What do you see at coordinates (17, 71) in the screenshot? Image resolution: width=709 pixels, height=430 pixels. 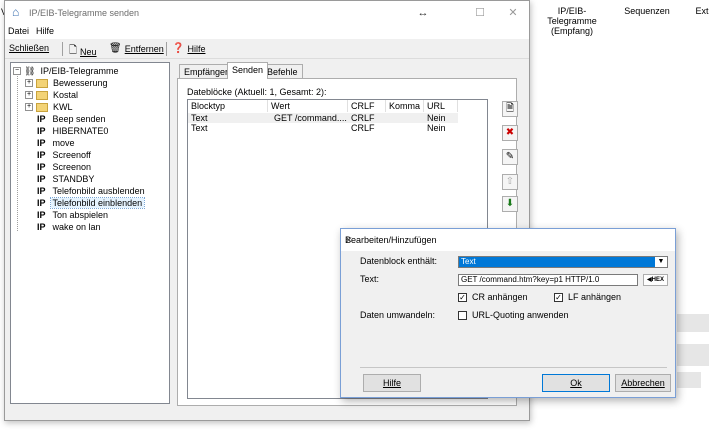 I see `collapse-icon: −` at bounding box center [17, 71].